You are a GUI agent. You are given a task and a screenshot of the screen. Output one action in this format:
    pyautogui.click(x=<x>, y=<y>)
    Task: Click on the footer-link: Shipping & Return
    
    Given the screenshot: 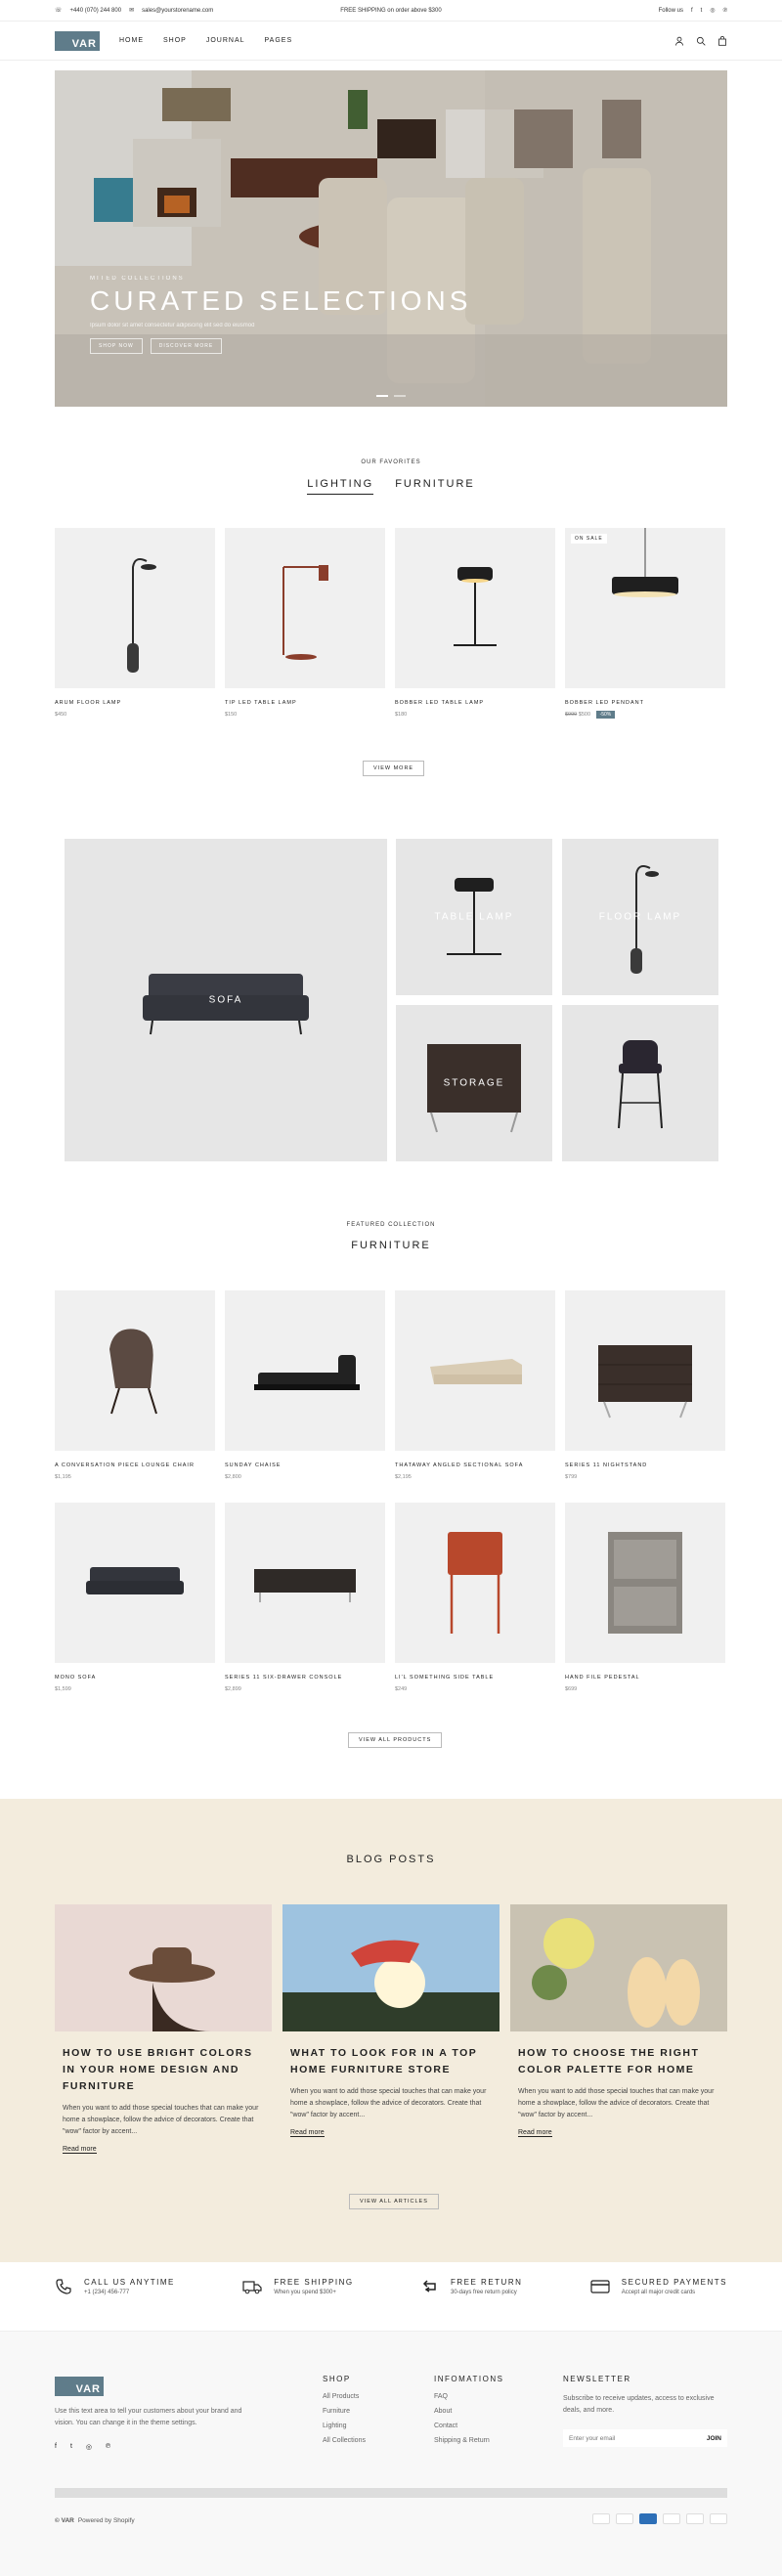 What is the action you would take?
    pyautogui.click(x=469, y=2440)
    